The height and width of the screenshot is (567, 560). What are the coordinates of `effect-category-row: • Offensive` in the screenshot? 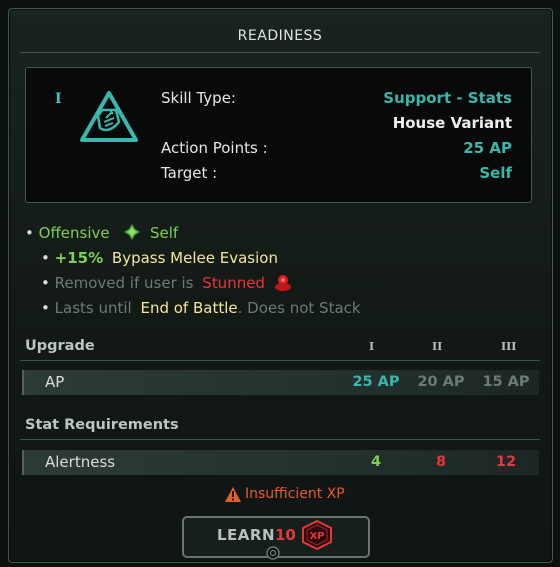 It's located at (67, 233).